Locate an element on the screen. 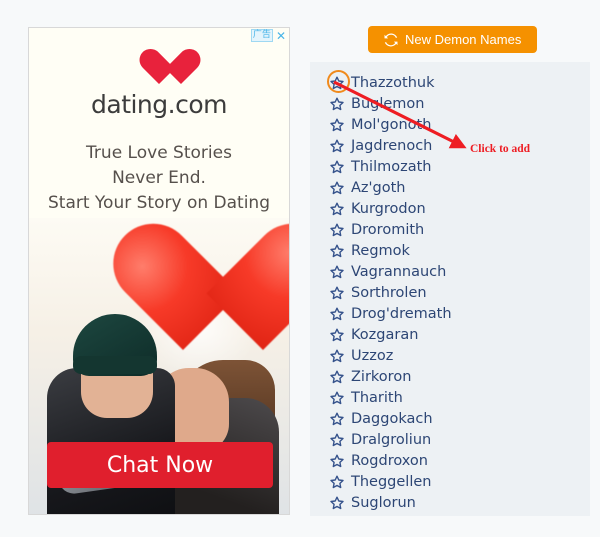  list-item: Kozgaran is located at coordinates (450, 334).